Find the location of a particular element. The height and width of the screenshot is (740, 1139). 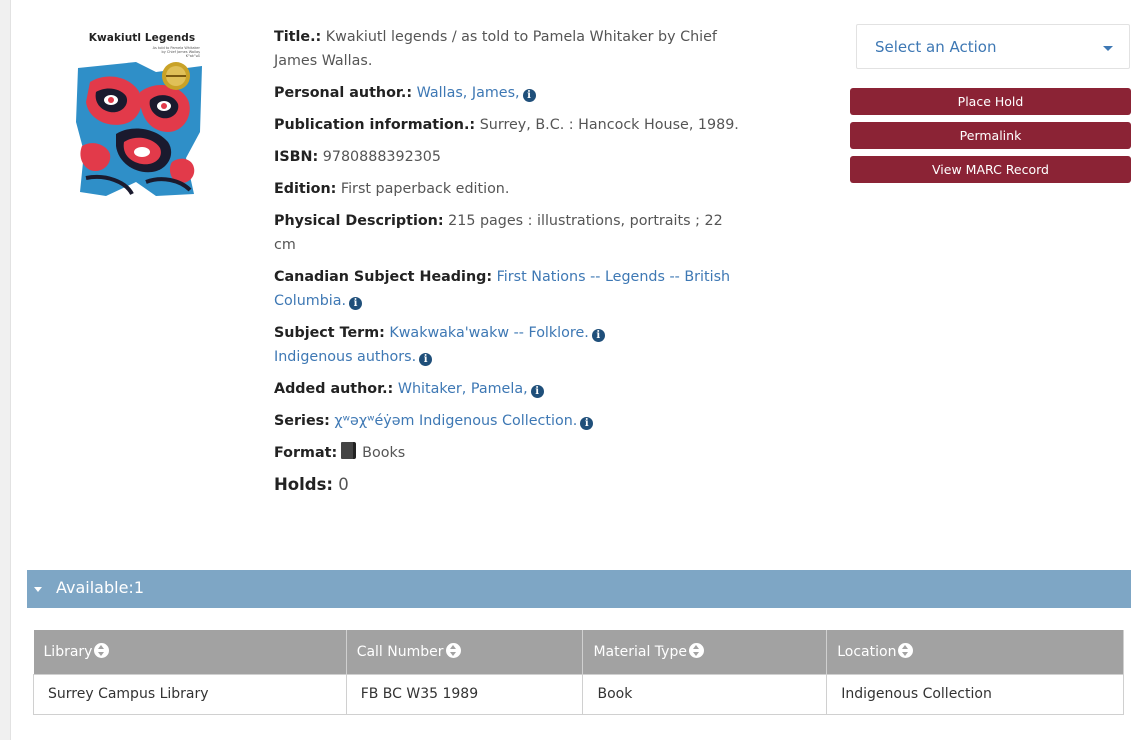

edition-label: Edition: is located at coordinates (305, 189).